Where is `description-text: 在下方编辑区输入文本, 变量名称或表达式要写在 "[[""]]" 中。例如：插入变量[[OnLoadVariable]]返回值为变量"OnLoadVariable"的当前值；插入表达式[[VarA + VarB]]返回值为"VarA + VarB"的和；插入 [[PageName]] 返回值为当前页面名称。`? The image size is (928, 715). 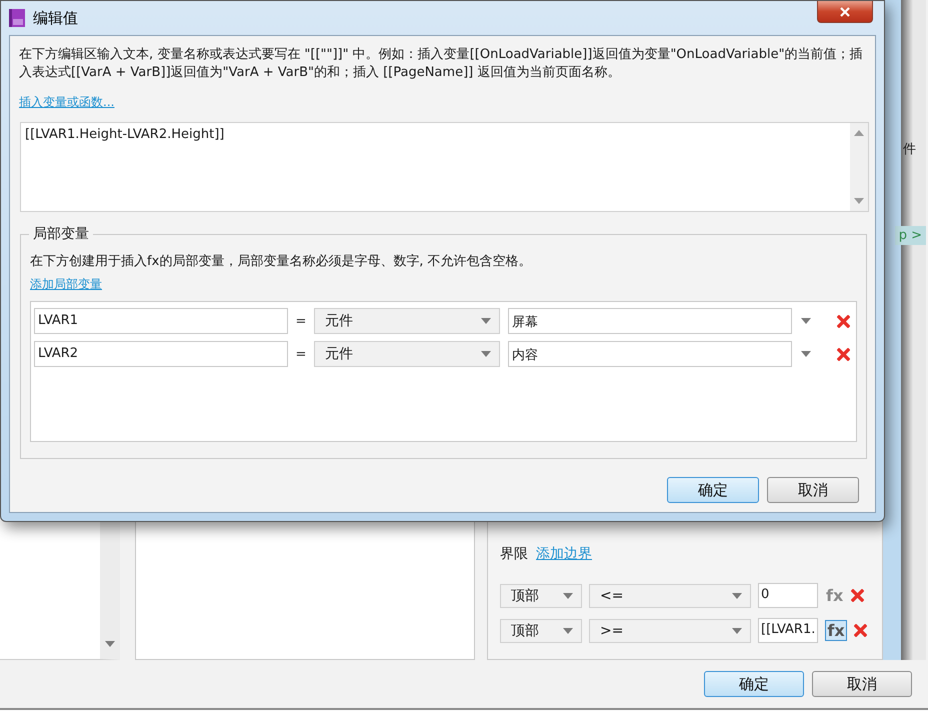 description-text: 在下方编辑区输入文本, 变量名称或表达式要写在 "[[""]]" 中。例如：插入变量[[OnLoadVariable]]返回值为变量"OnLoadVariable"的当前值；插入表达式[[VarA + VarB]]返回值为"VarA + VarB"的和；插入 [[PageName]] 返回值为当前页面名称。 is located at coordinates (441, 64).